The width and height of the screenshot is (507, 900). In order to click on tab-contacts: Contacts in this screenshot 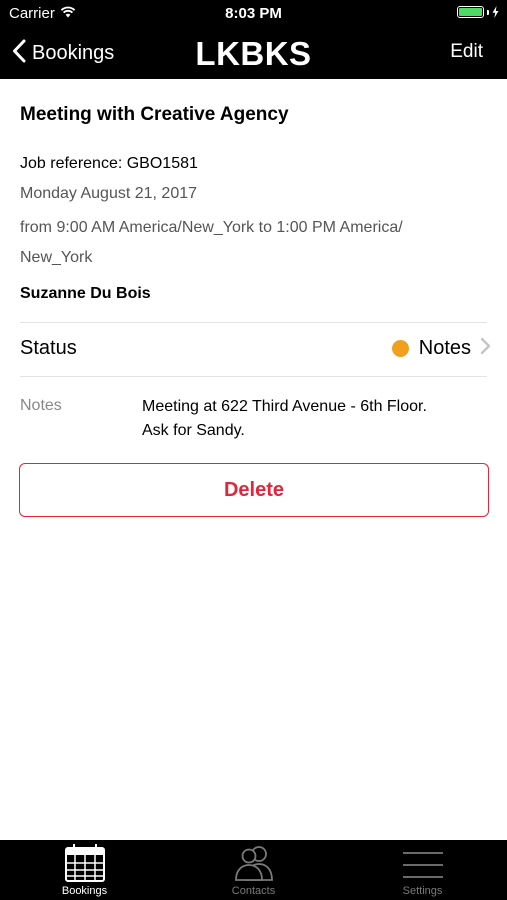, I will do `click(253, 870)`.